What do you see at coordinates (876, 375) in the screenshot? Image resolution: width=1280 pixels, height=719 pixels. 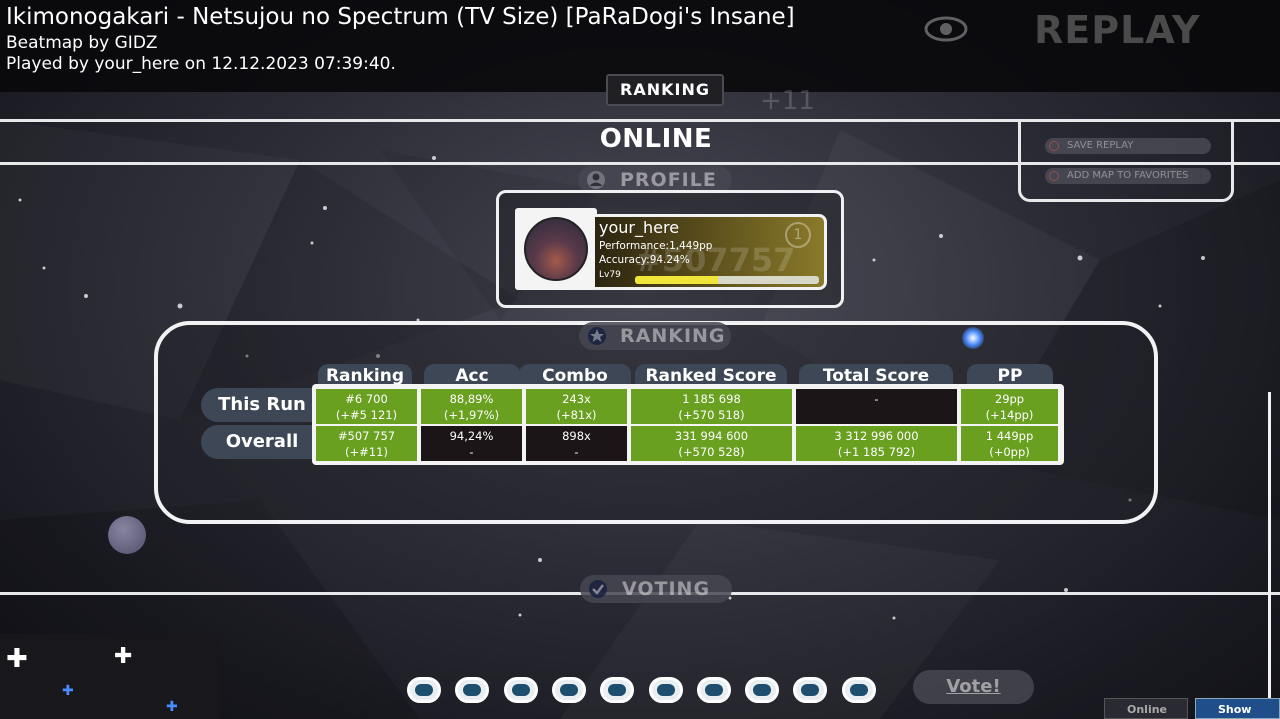 I see `column-header-total-score: Total Score` at bounding box center [876, 375].